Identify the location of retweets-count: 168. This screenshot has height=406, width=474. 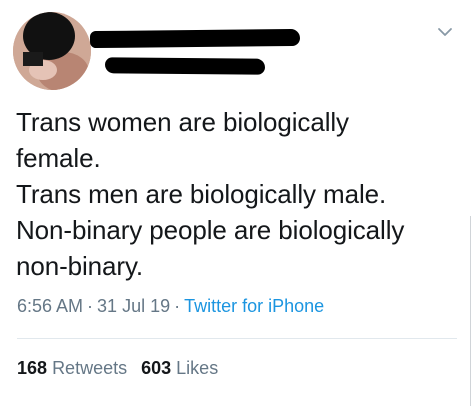
(32, 368).